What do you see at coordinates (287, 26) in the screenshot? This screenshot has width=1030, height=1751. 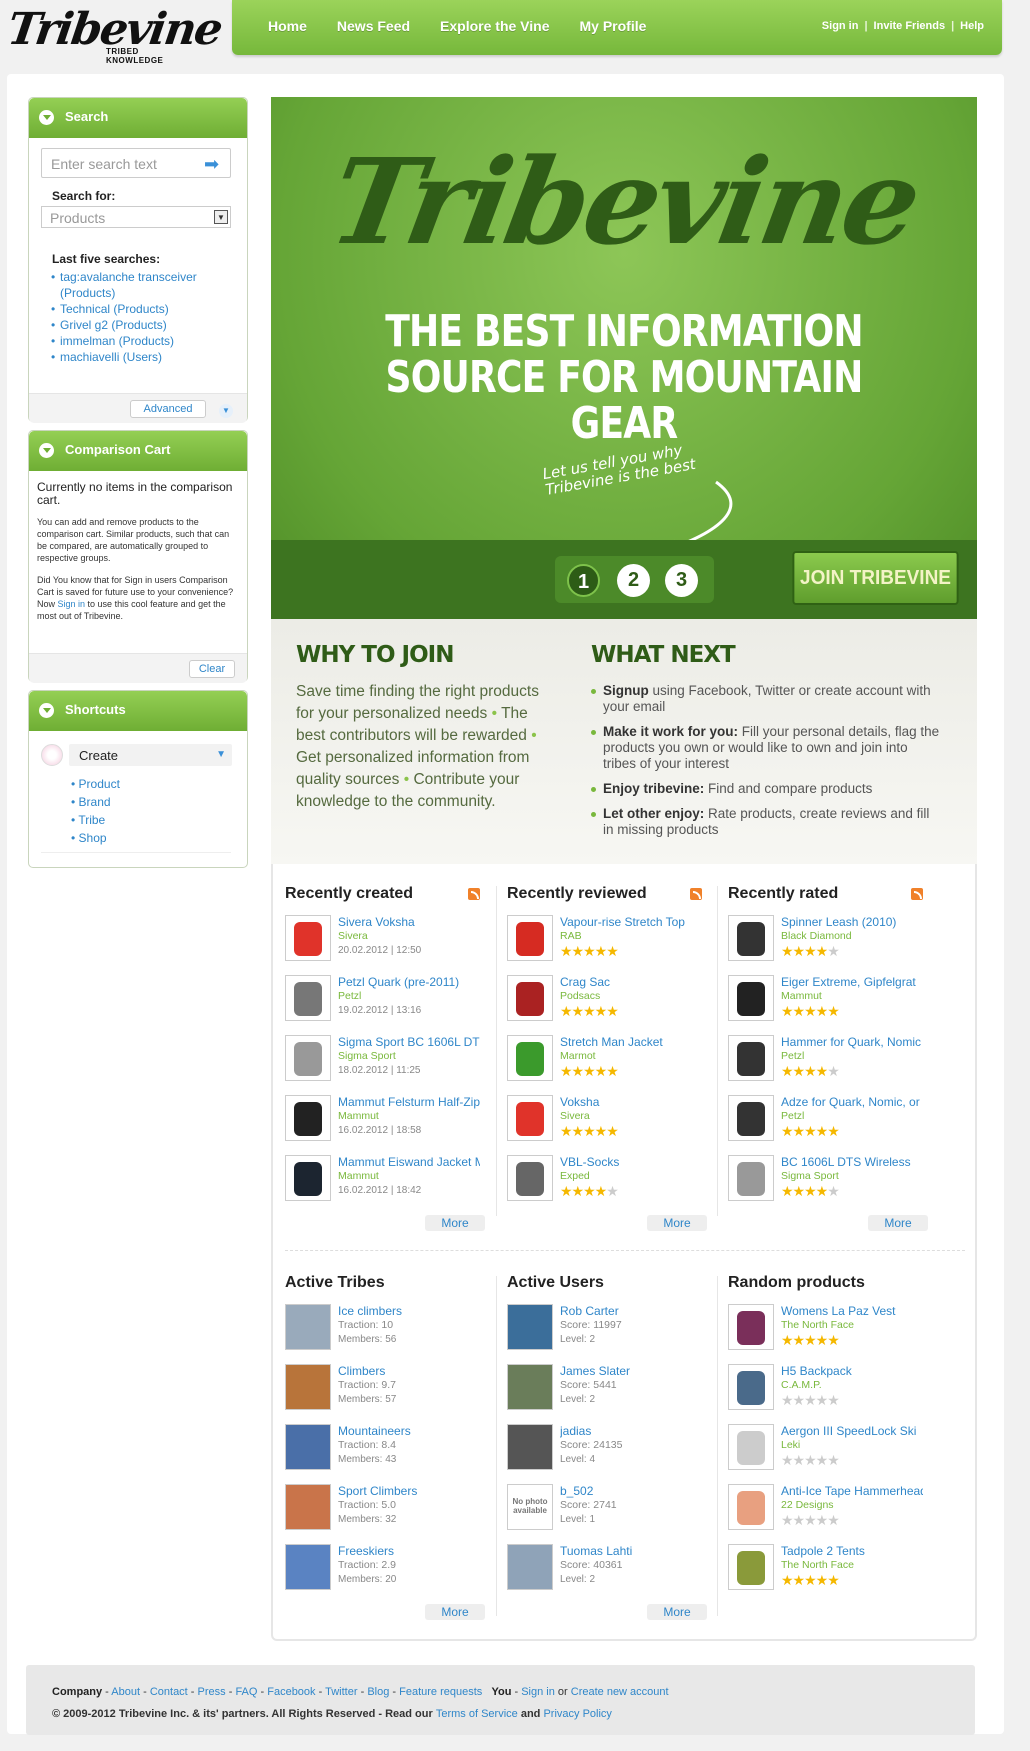 I see `nav-home: Home` at bounding box center [287, 26].